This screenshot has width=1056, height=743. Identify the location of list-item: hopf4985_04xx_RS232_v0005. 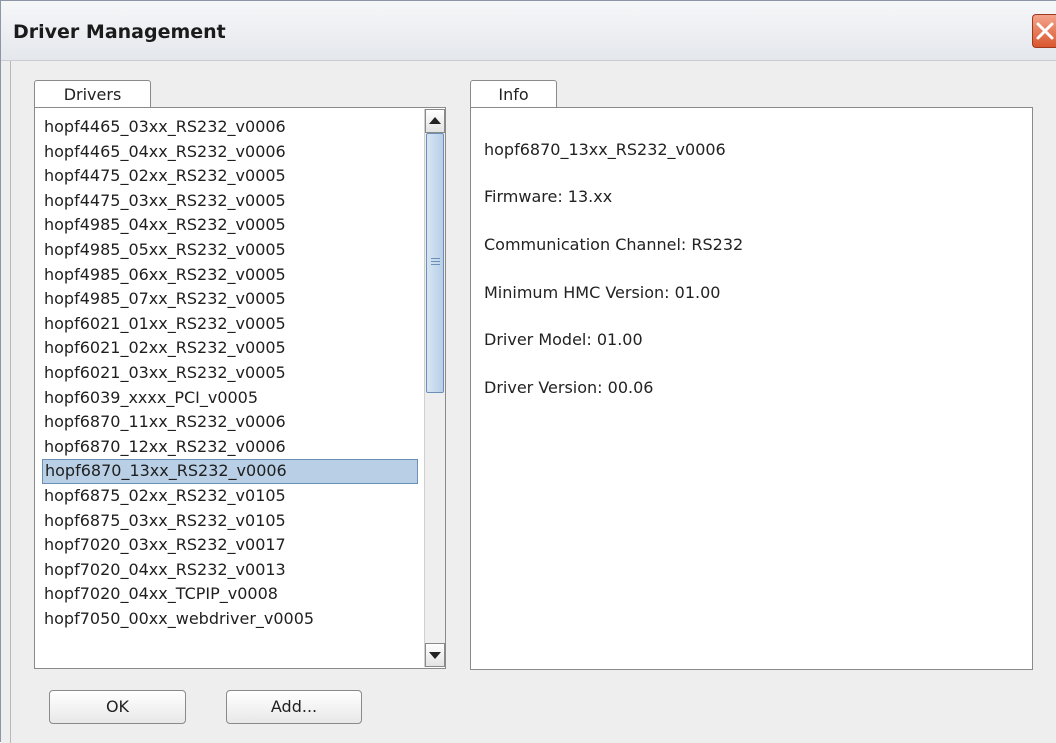
(230, 225).